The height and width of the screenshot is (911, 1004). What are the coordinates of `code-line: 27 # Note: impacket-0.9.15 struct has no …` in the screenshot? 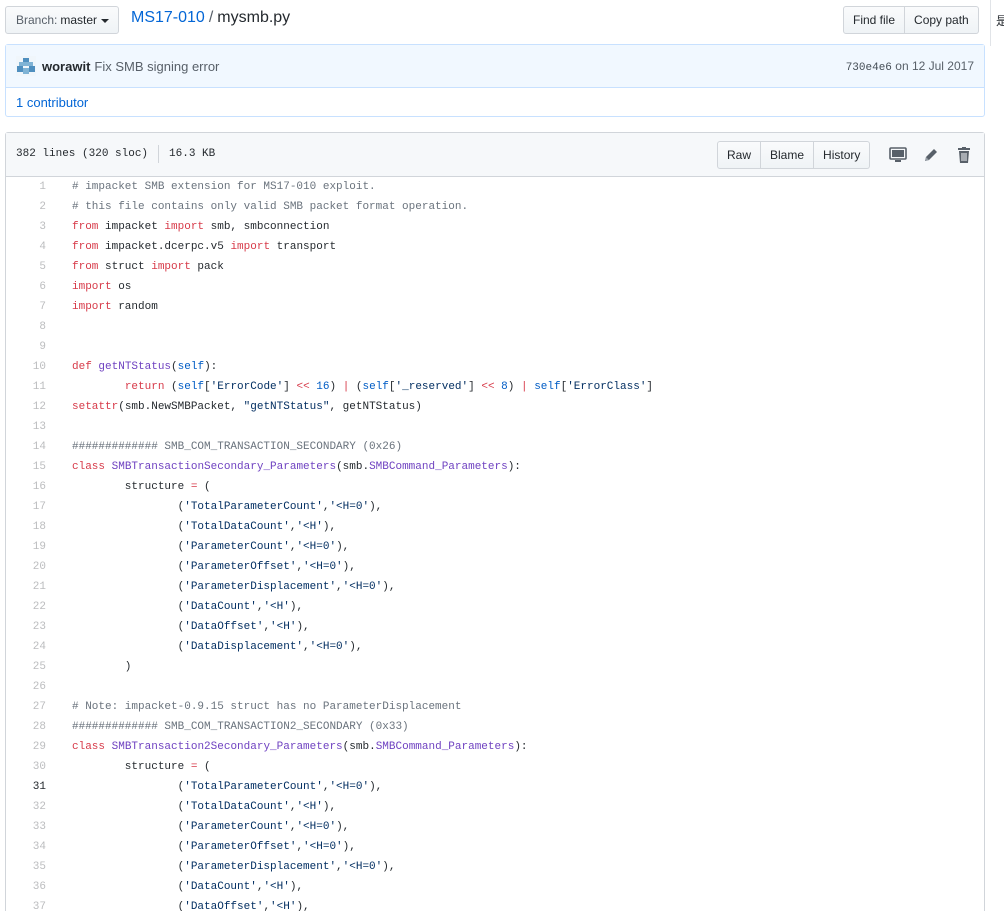 It's located at (495, 707).